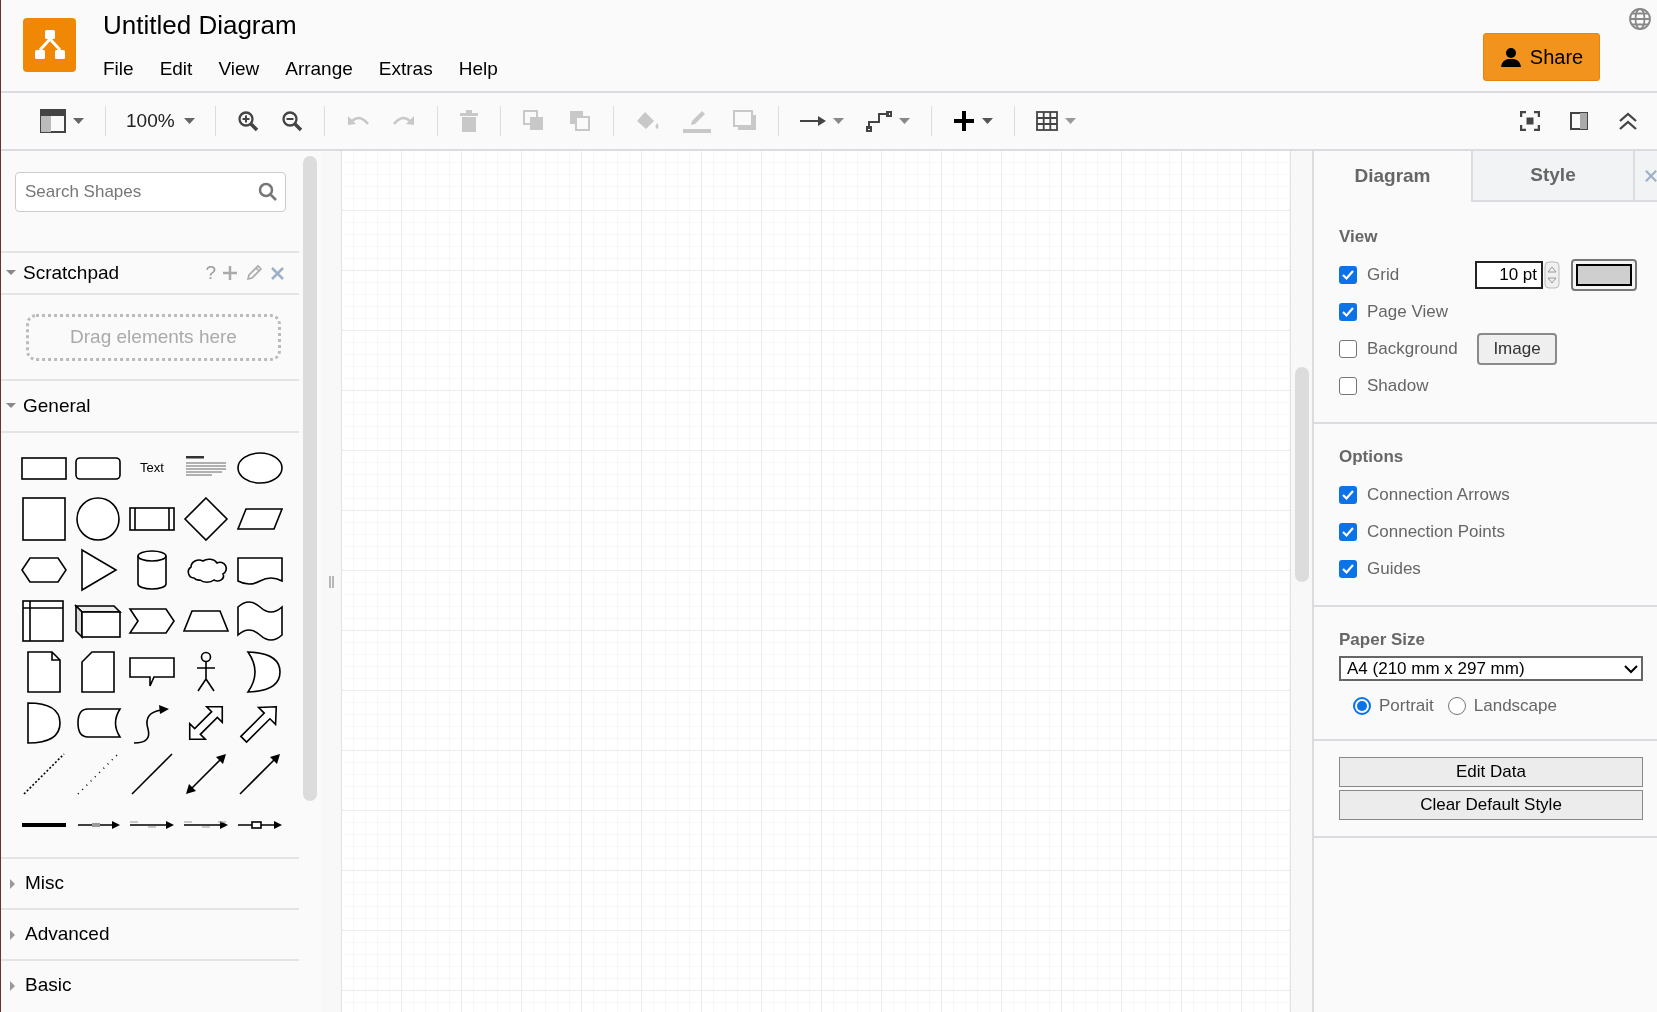 The image size is (1657, 1012). What do you see at coordinates (53, 121) in the screenshot?
I see `layout-icon` at bounding box center [53, 121].